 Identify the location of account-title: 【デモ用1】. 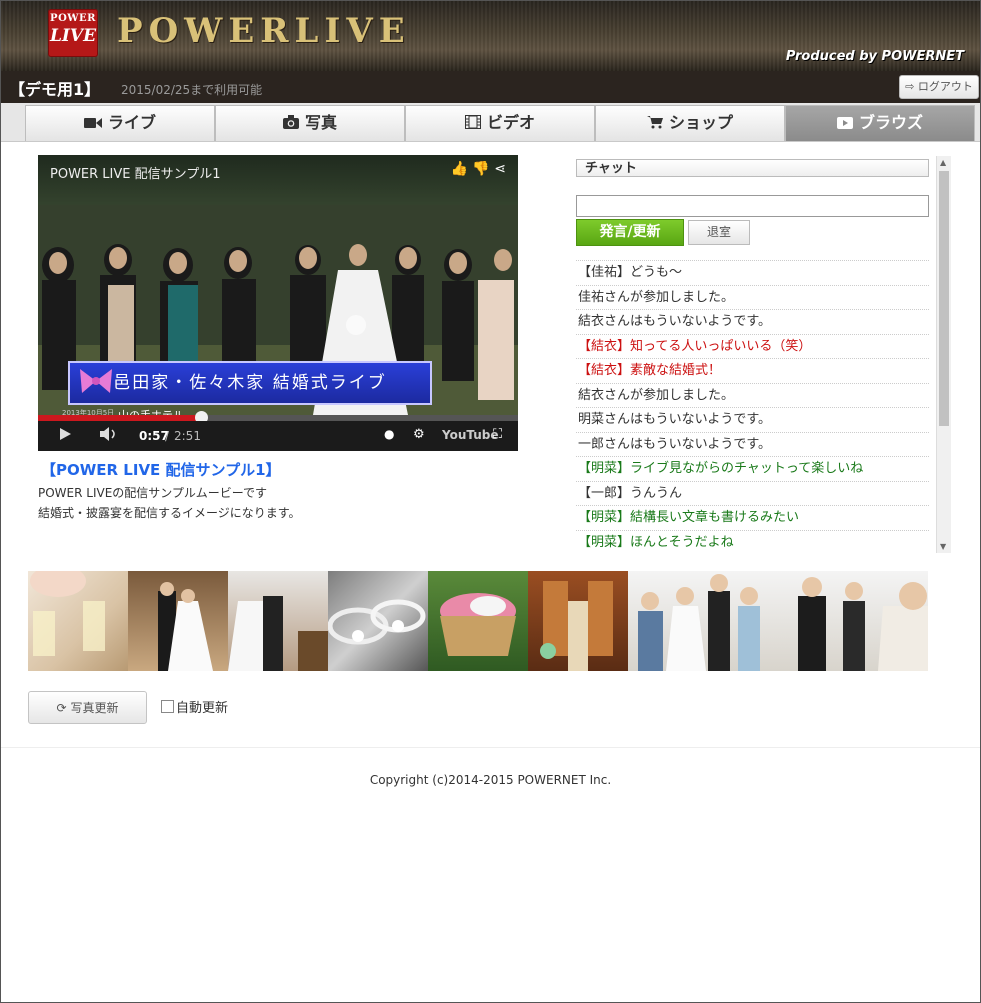
(55, 89).